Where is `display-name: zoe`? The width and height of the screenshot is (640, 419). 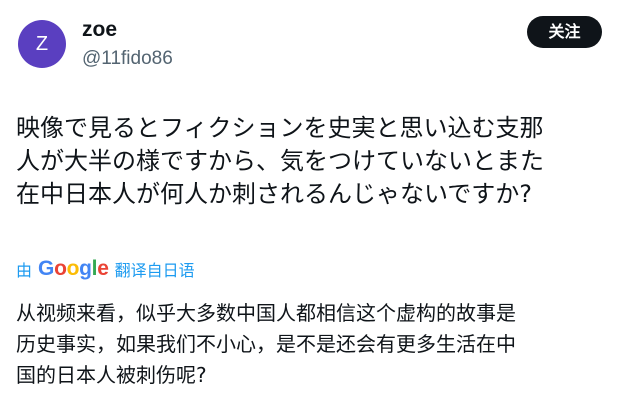
display-name: zoe is located at coordinates (99, 30).